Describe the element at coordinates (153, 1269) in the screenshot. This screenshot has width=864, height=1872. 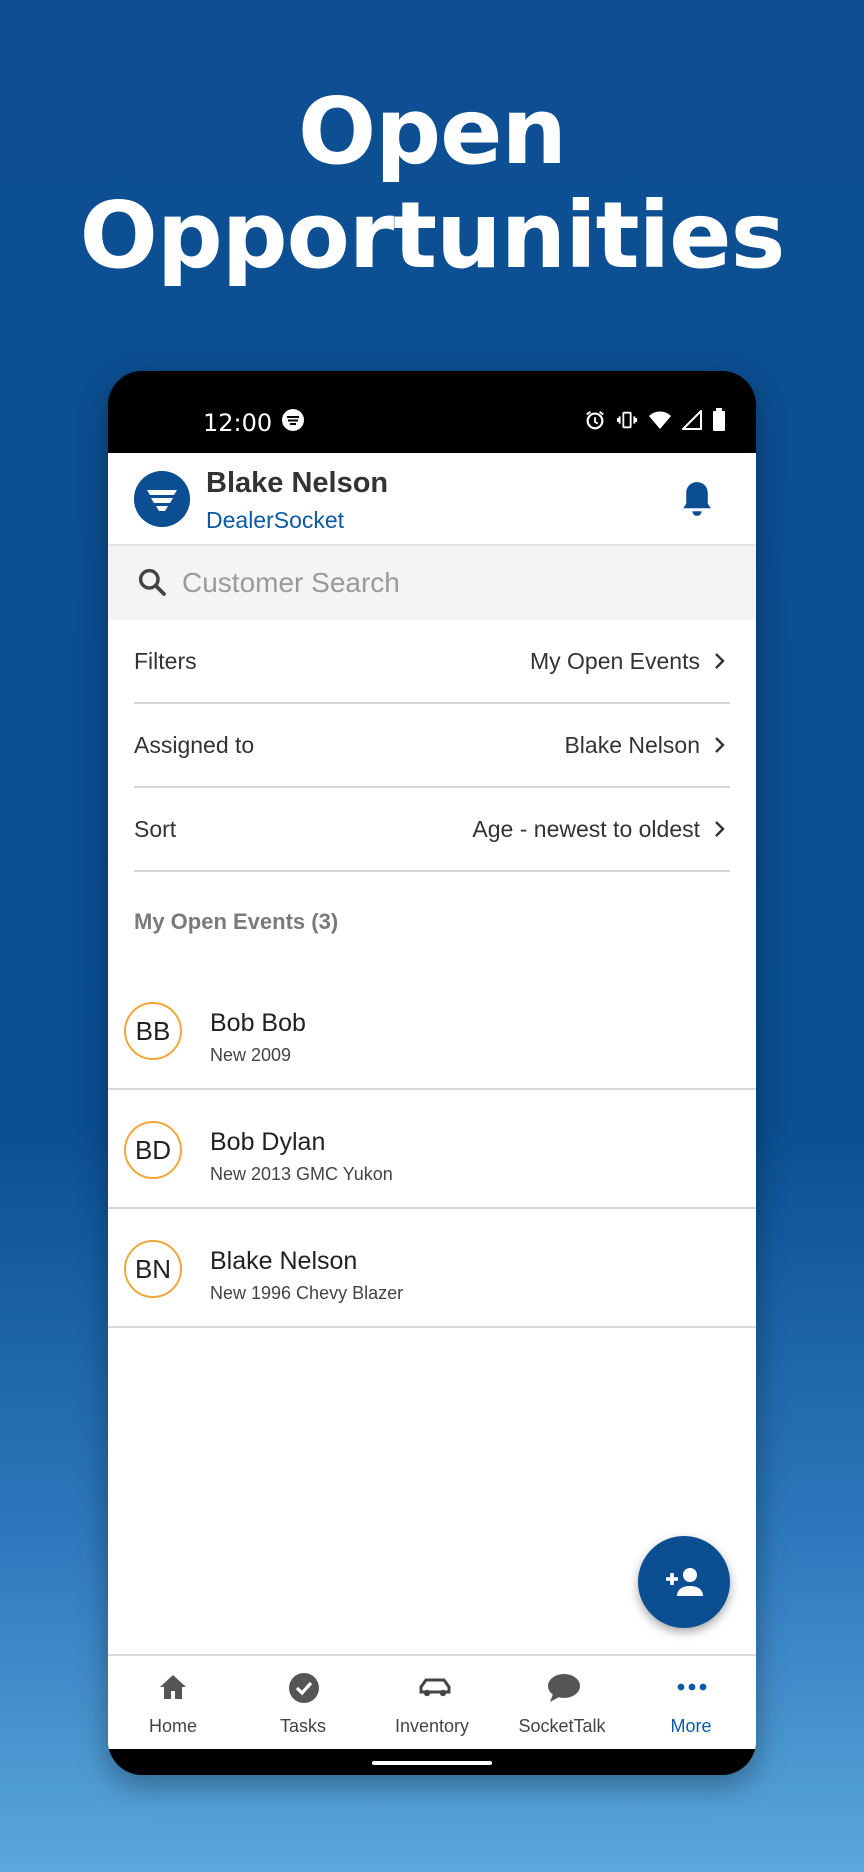
I see `avatar: BN` at that location.